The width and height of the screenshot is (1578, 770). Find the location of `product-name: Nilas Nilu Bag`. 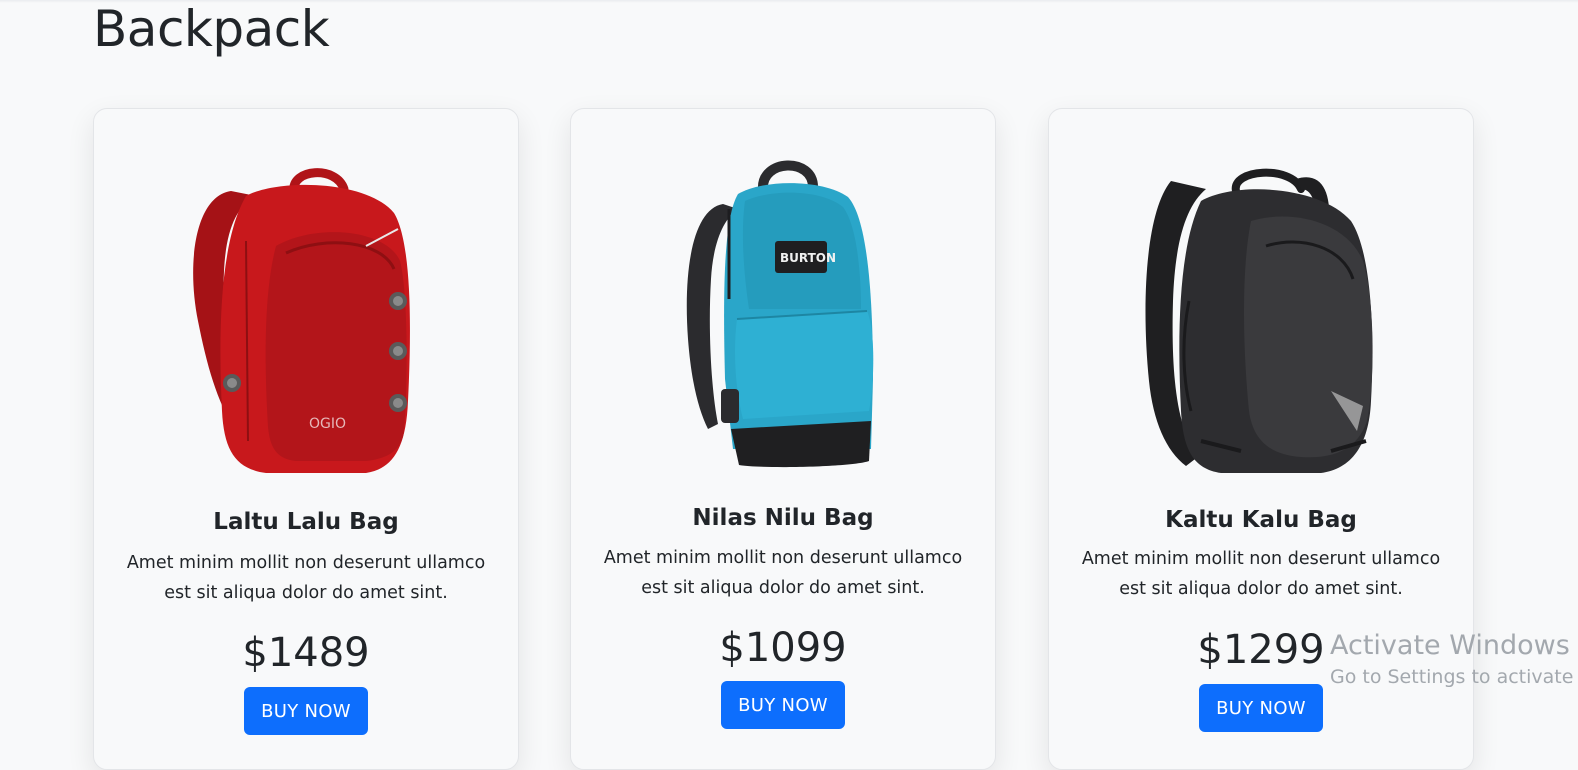

product-name: Nilas Nilu Bag is located at coordinates (783, 518).